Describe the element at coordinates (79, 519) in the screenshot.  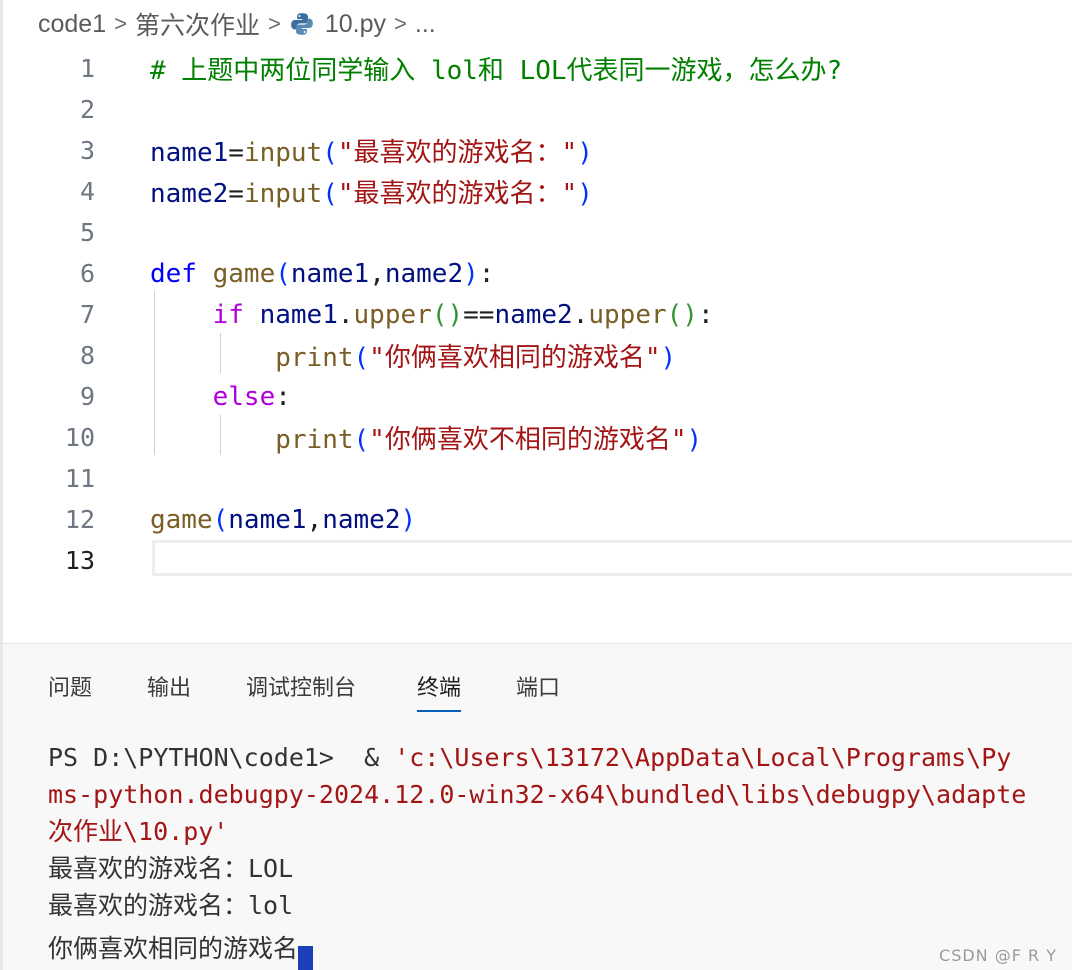
I see `line-number: 12` at that location.